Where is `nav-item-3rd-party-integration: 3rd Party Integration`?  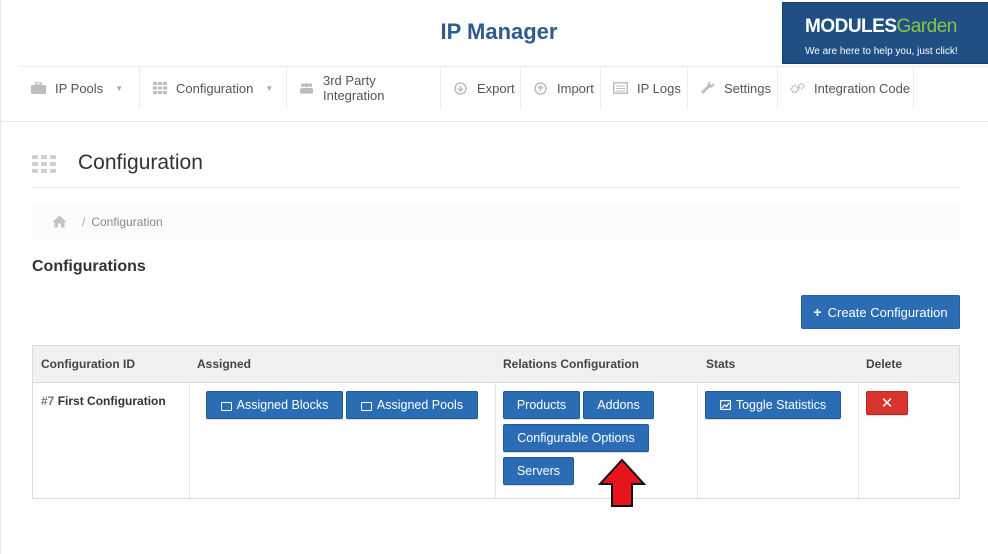 nav-item-3rd-party-integration: 3rd Party Integration is located at coordinates (364, 88).